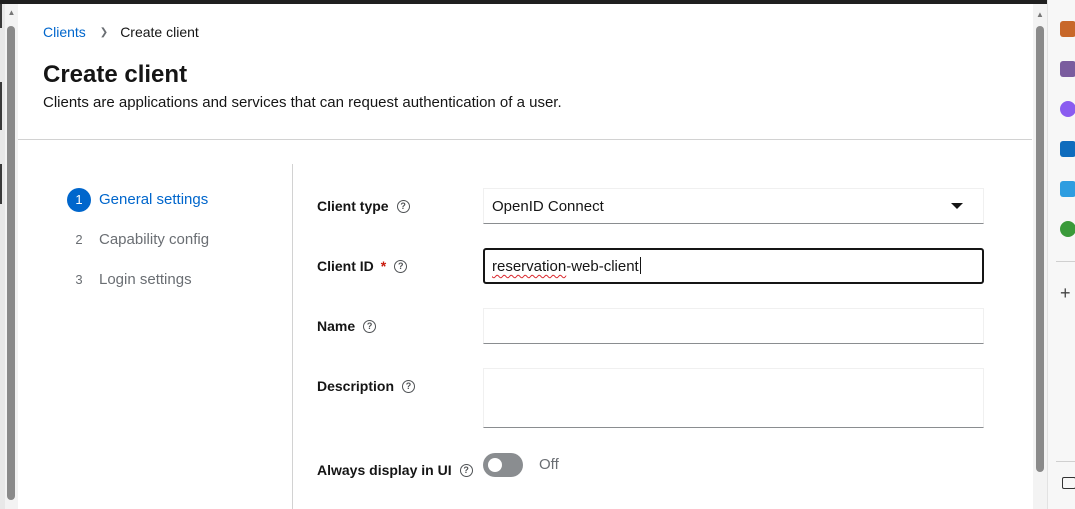  What do you see at coordinates (549, 464) in the screenshot?
I see `always-display-state: Off` at bounding box center [549, 464].